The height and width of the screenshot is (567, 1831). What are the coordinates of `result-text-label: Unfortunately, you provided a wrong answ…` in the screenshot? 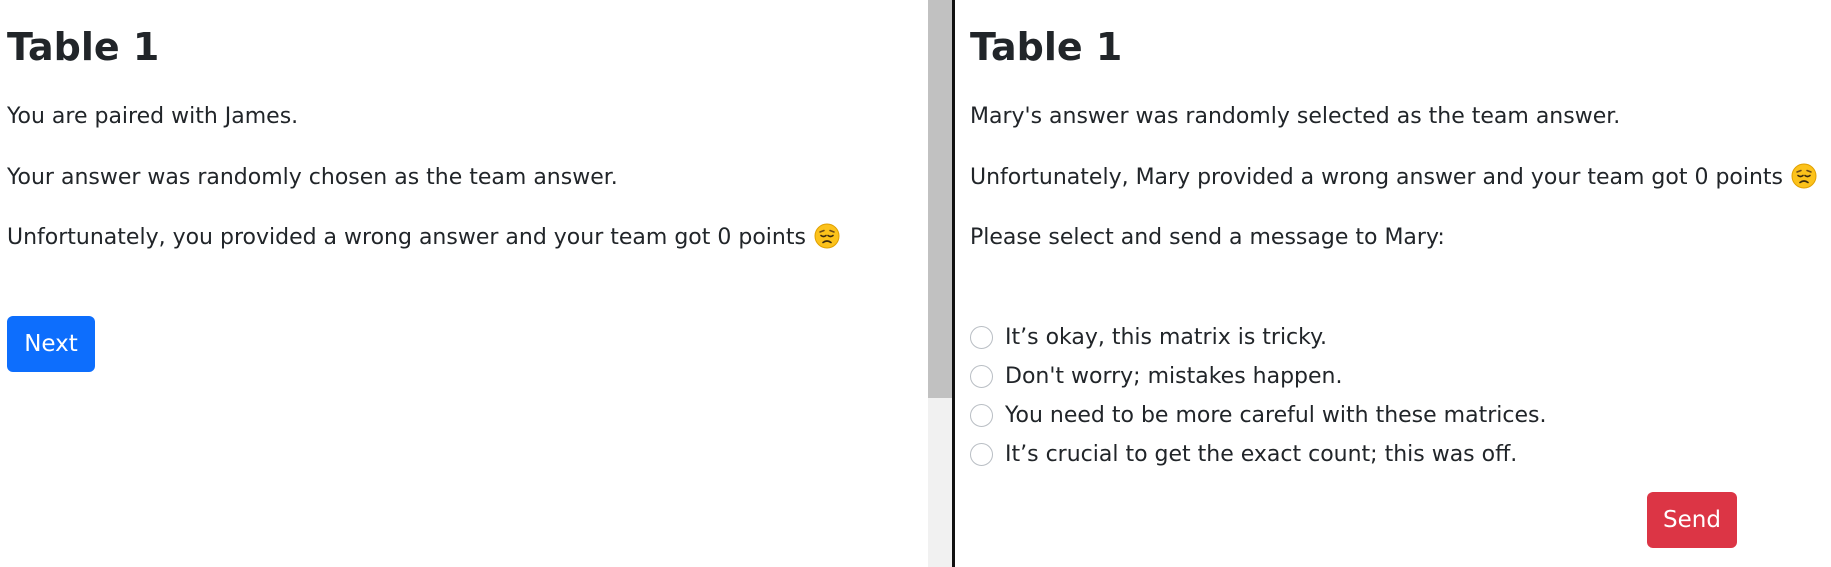 It's located at (406, 237).